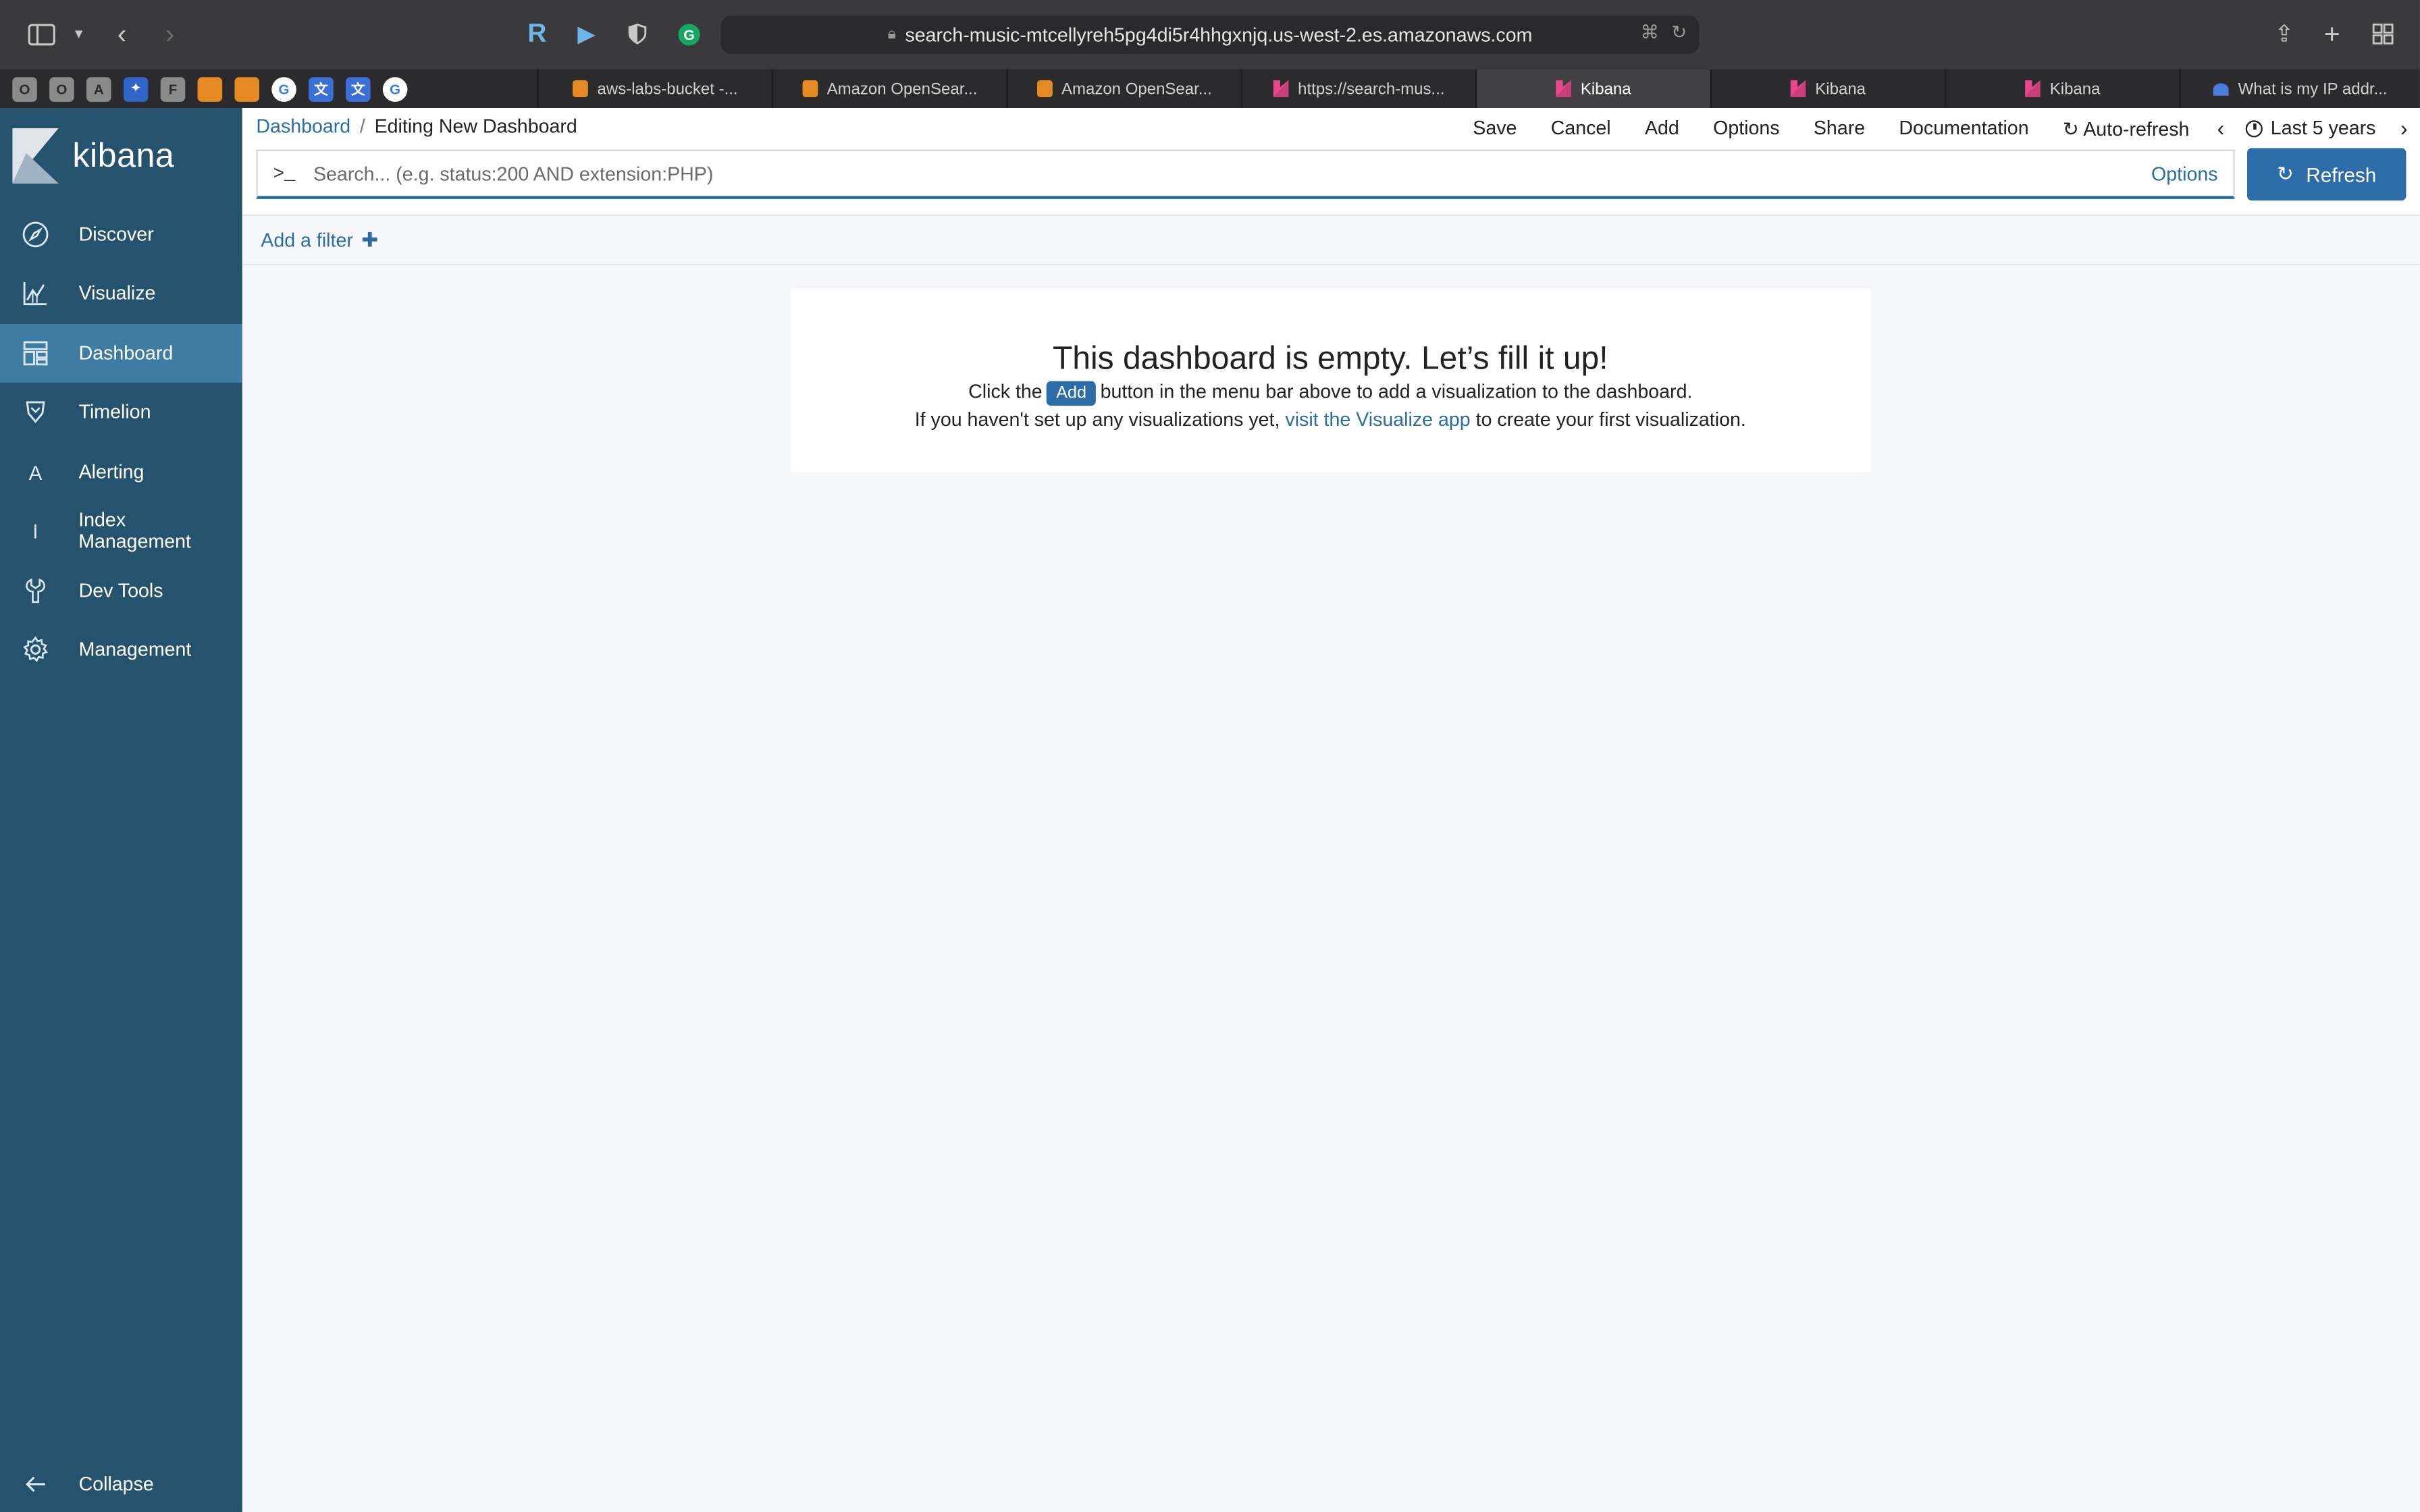  I want to click on refresh-button: ↻ Refresh, so click(2326, 174).